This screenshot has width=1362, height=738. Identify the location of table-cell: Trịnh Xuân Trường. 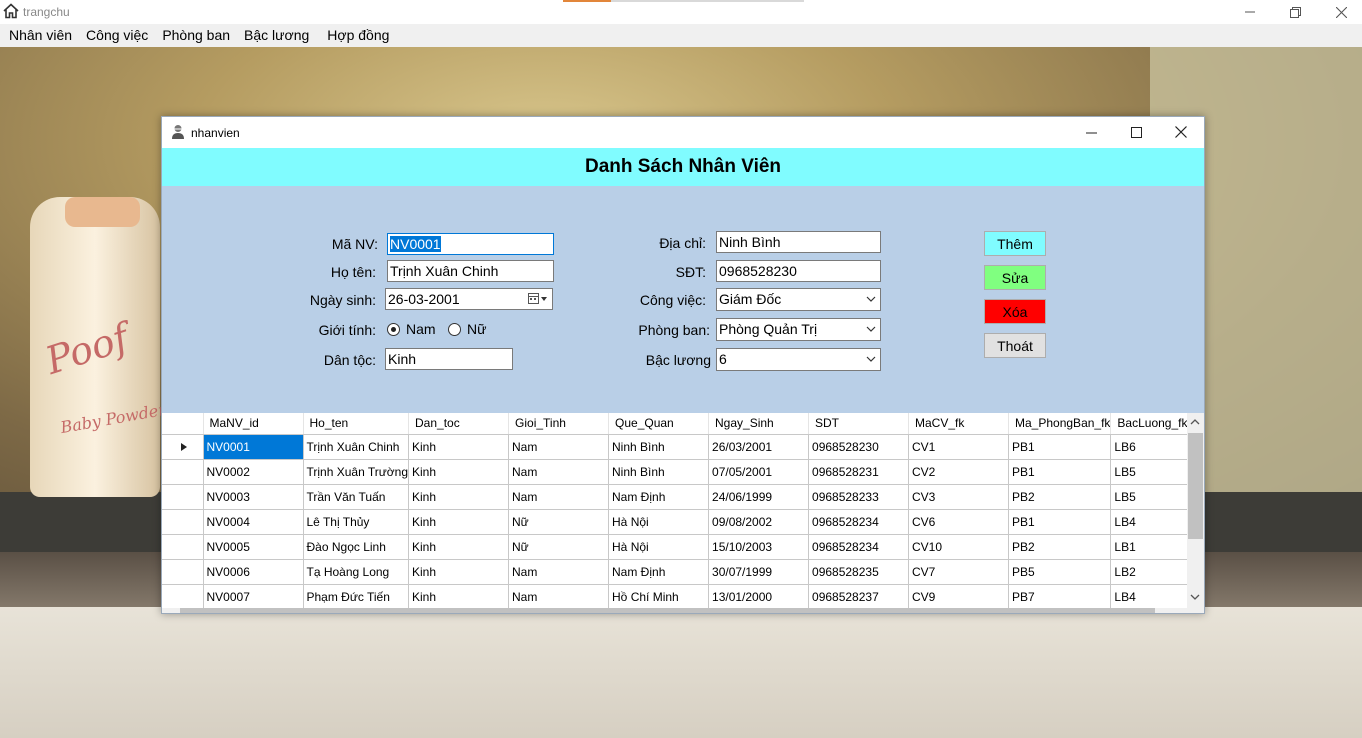
(356, 472).